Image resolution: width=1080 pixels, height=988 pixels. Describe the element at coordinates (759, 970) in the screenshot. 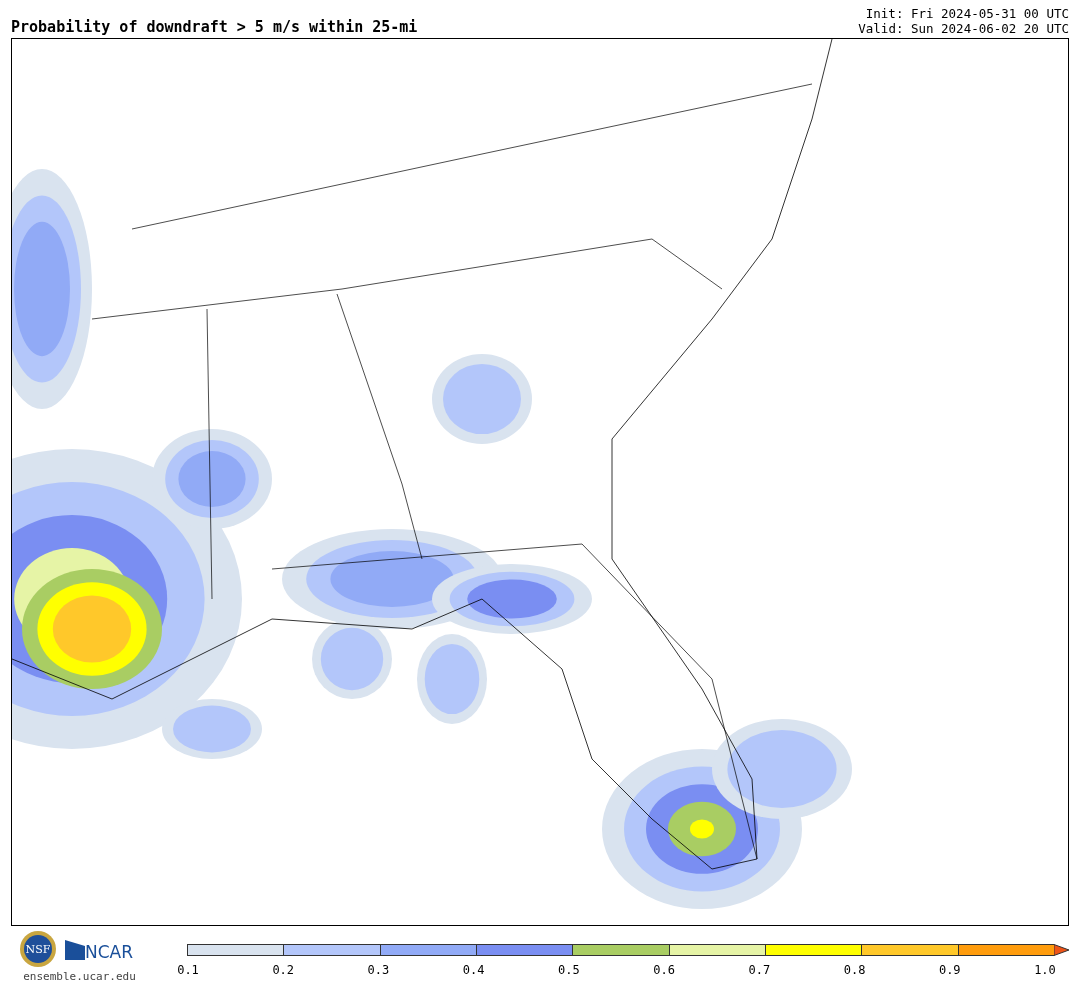

I see `tick-label: 0.7` at that location.